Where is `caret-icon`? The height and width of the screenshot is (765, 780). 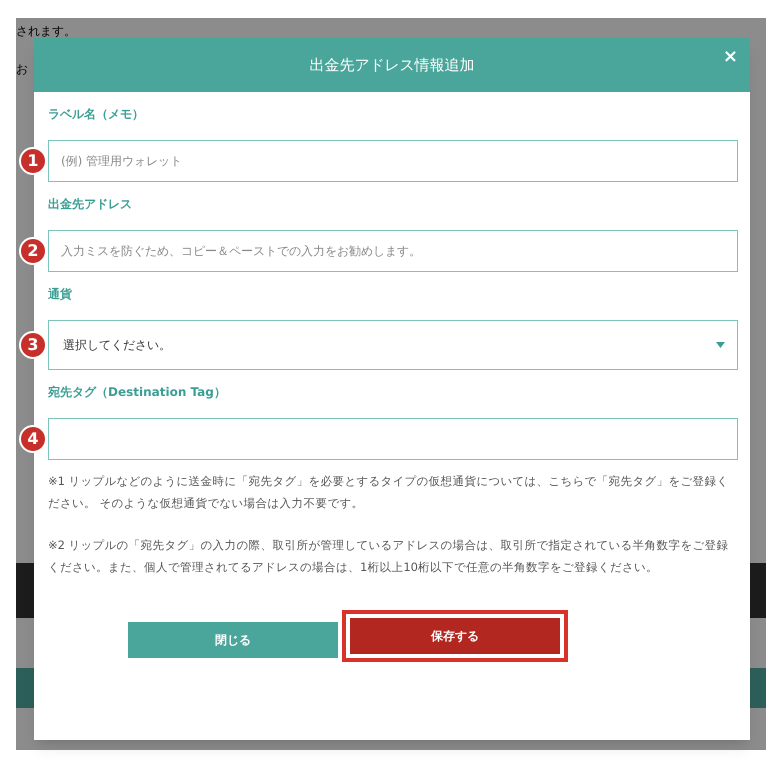 caret-icon is located at coordinates (720, 345).